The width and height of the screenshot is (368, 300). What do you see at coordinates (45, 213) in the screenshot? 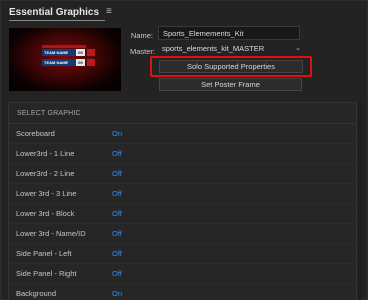
I see `property-label: Lower 3rd - Block` at bounding box center [45, 213].